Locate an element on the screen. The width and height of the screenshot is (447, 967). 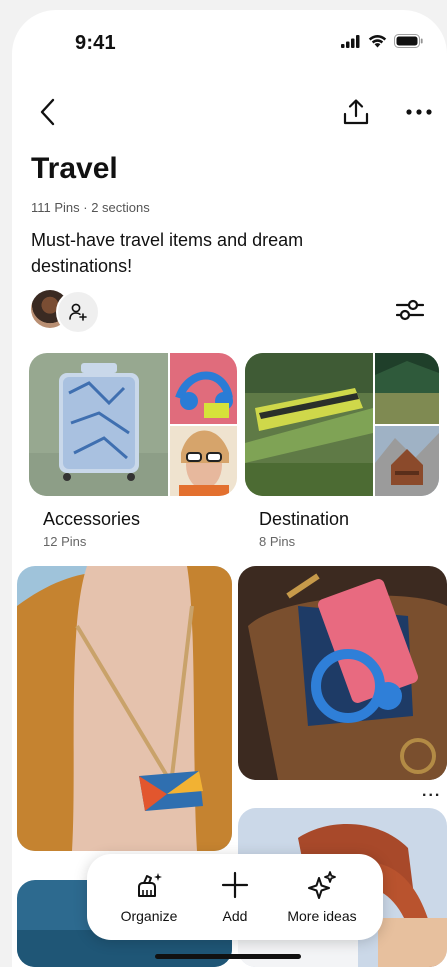
pin-handbag is located at coordinates (342, 673).